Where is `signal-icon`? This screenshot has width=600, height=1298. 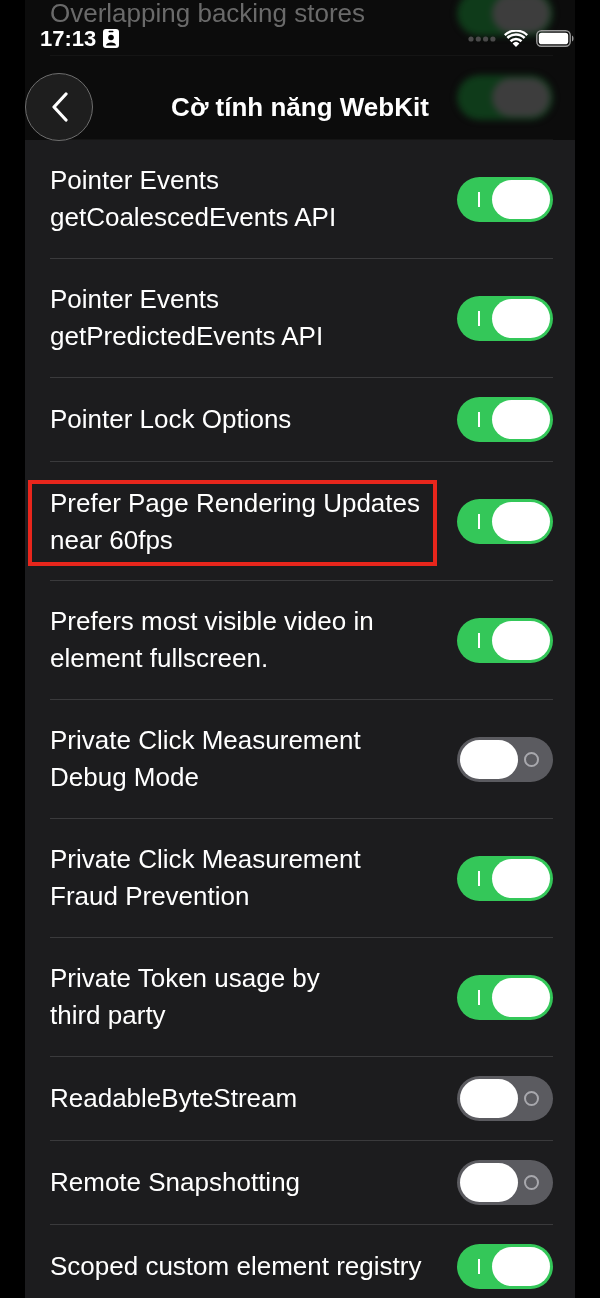 signal-icon is located at coordinates (482, 38).